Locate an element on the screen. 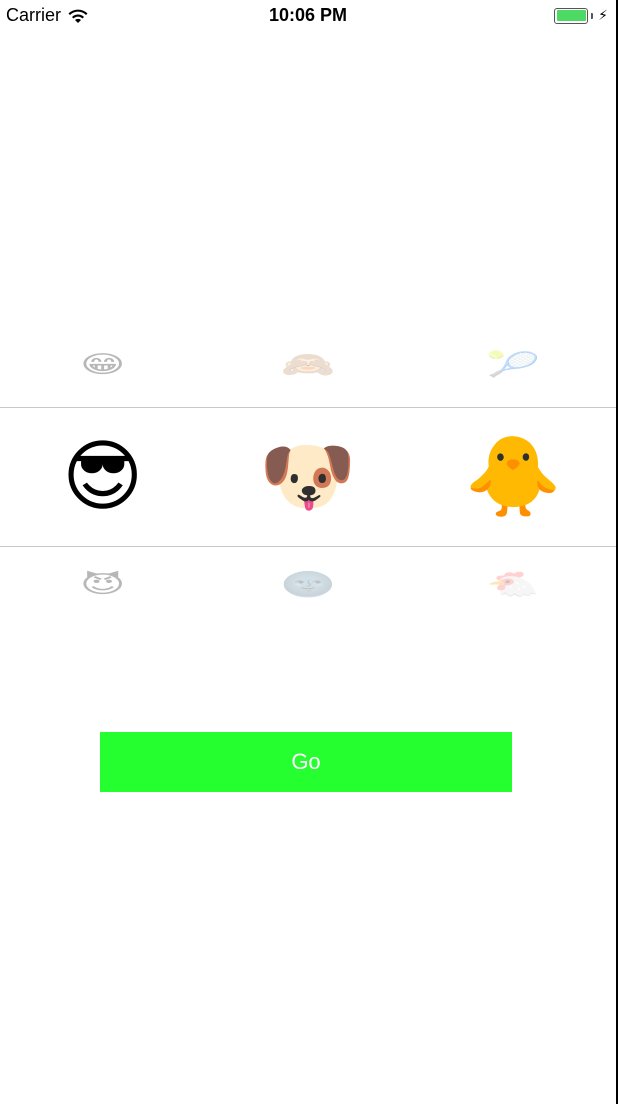 This screenshot has width=618, height=1104. picker-column-3: 🎾 is located at coordinates (513, 365).